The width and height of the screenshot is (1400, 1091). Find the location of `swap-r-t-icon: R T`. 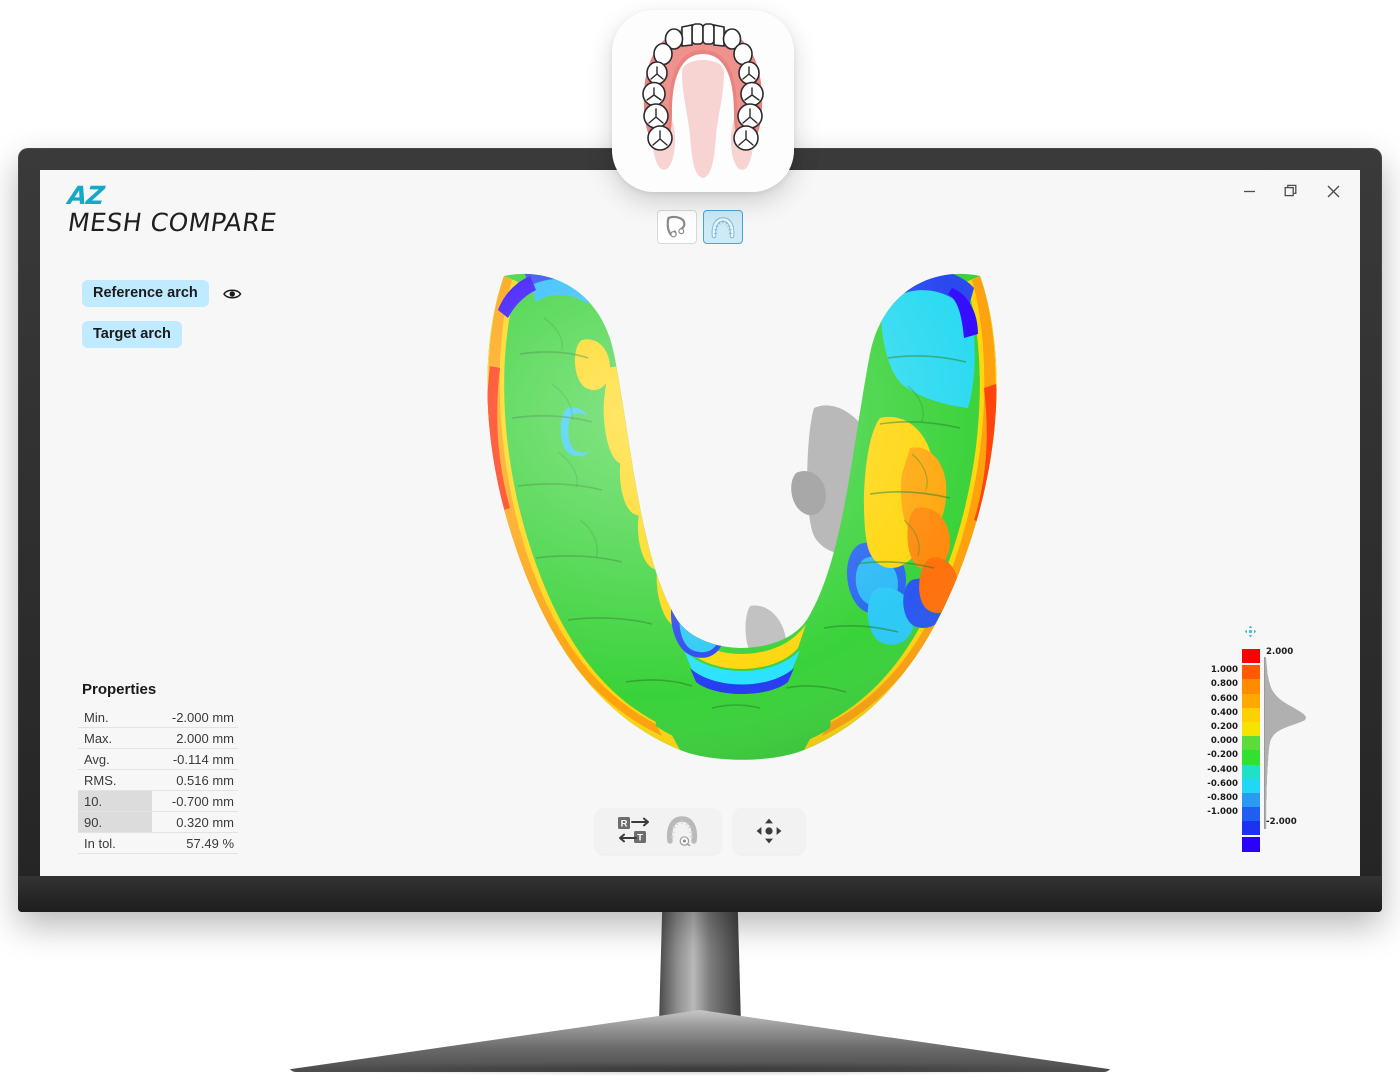

swap-r-t-icon: R T is located at coordinates (633, 830).